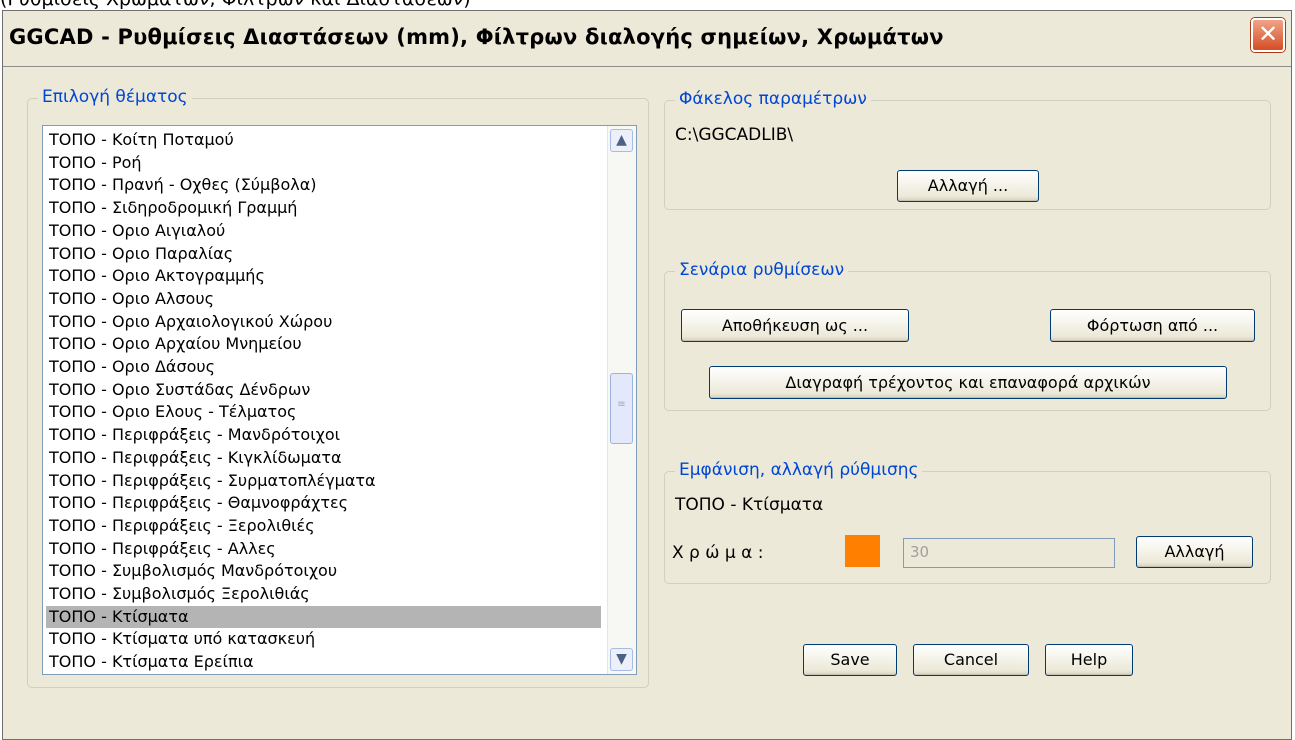 The height and width of the screenshot is (740, 1295). Describe the element at coordinates (323, 231) in the screenshot. I see `list-item: ΤΟΠΟ - Οριο Αιγιαλού` at that location.